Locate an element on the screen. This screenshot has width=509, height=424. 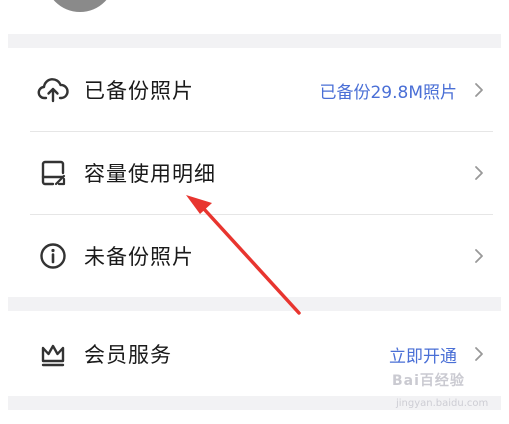
watermark-brand: Bai百经验 is located at coordinates (428, 381).